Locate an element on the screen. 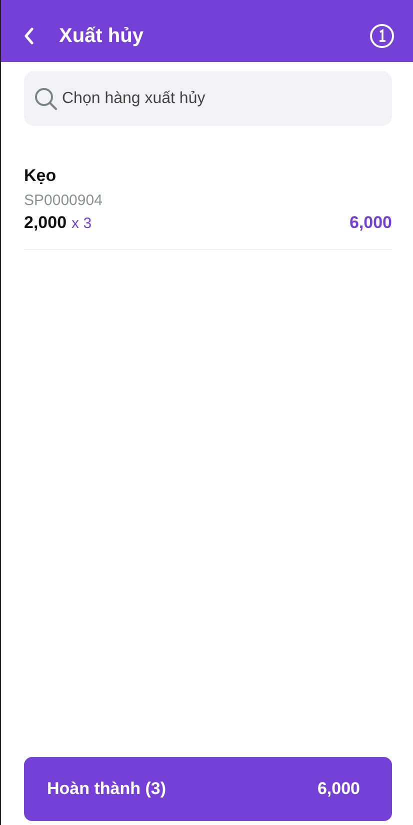  product-name: Kẹo is located at coordinates (41, 176).